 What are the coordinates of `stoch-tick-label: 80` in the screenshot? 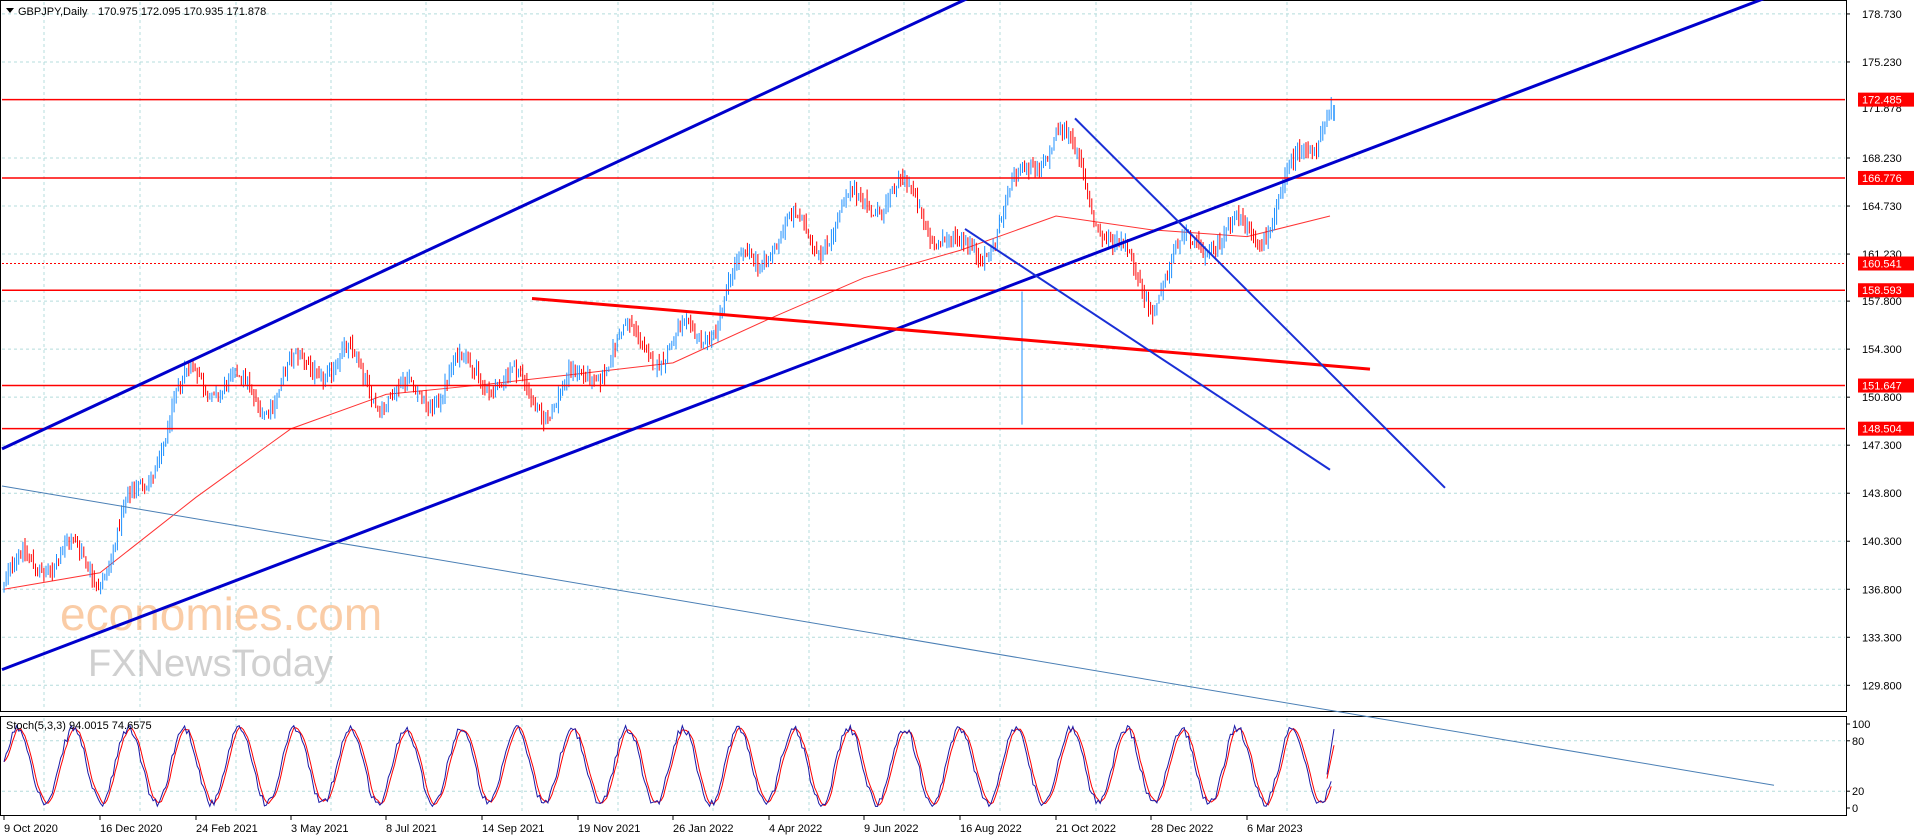 It's located at (1858, 742).